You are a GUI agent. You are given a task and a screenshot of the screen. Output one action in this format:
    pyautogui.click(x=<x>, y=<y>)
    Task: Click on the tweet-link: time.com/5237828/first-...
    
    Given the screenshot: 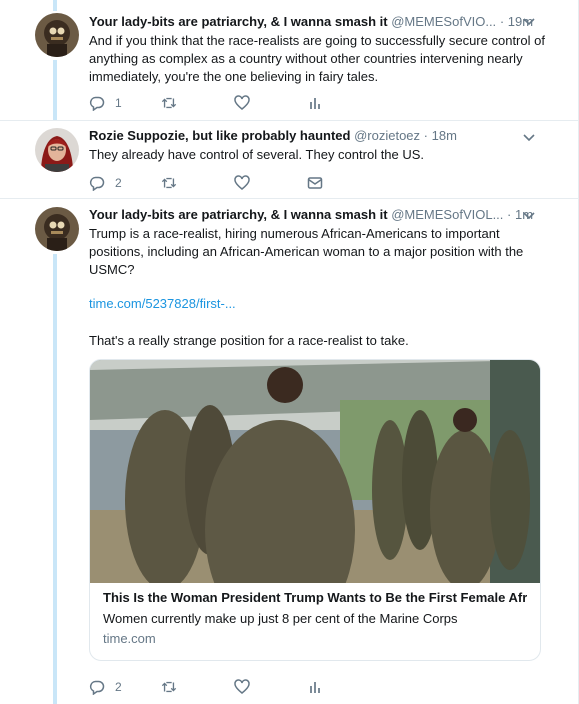 What is the action you would take?
    pyautogui.click(x=317, y=304)
    